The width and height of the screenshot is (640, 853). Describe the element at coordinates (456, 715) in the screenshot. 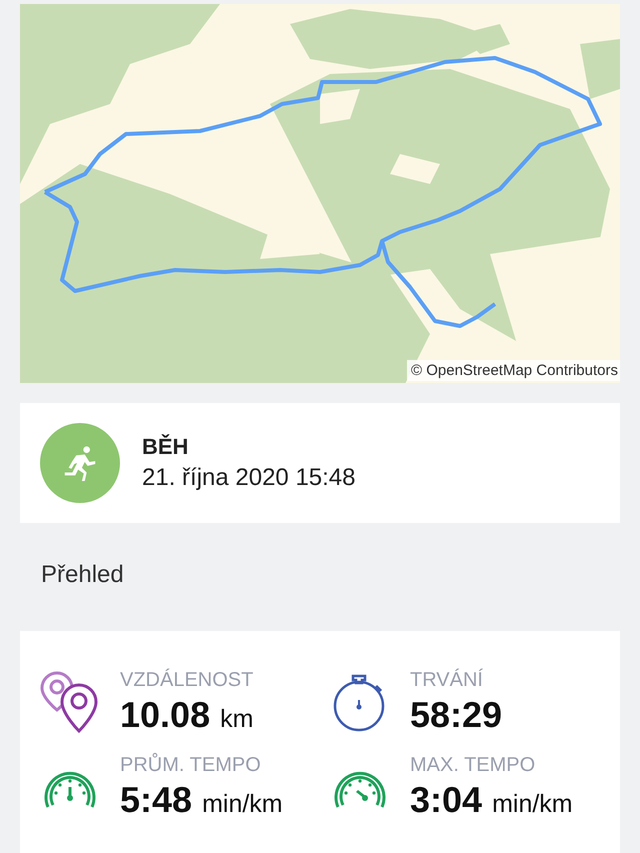

I see `stat-value: 58:29` at that location.